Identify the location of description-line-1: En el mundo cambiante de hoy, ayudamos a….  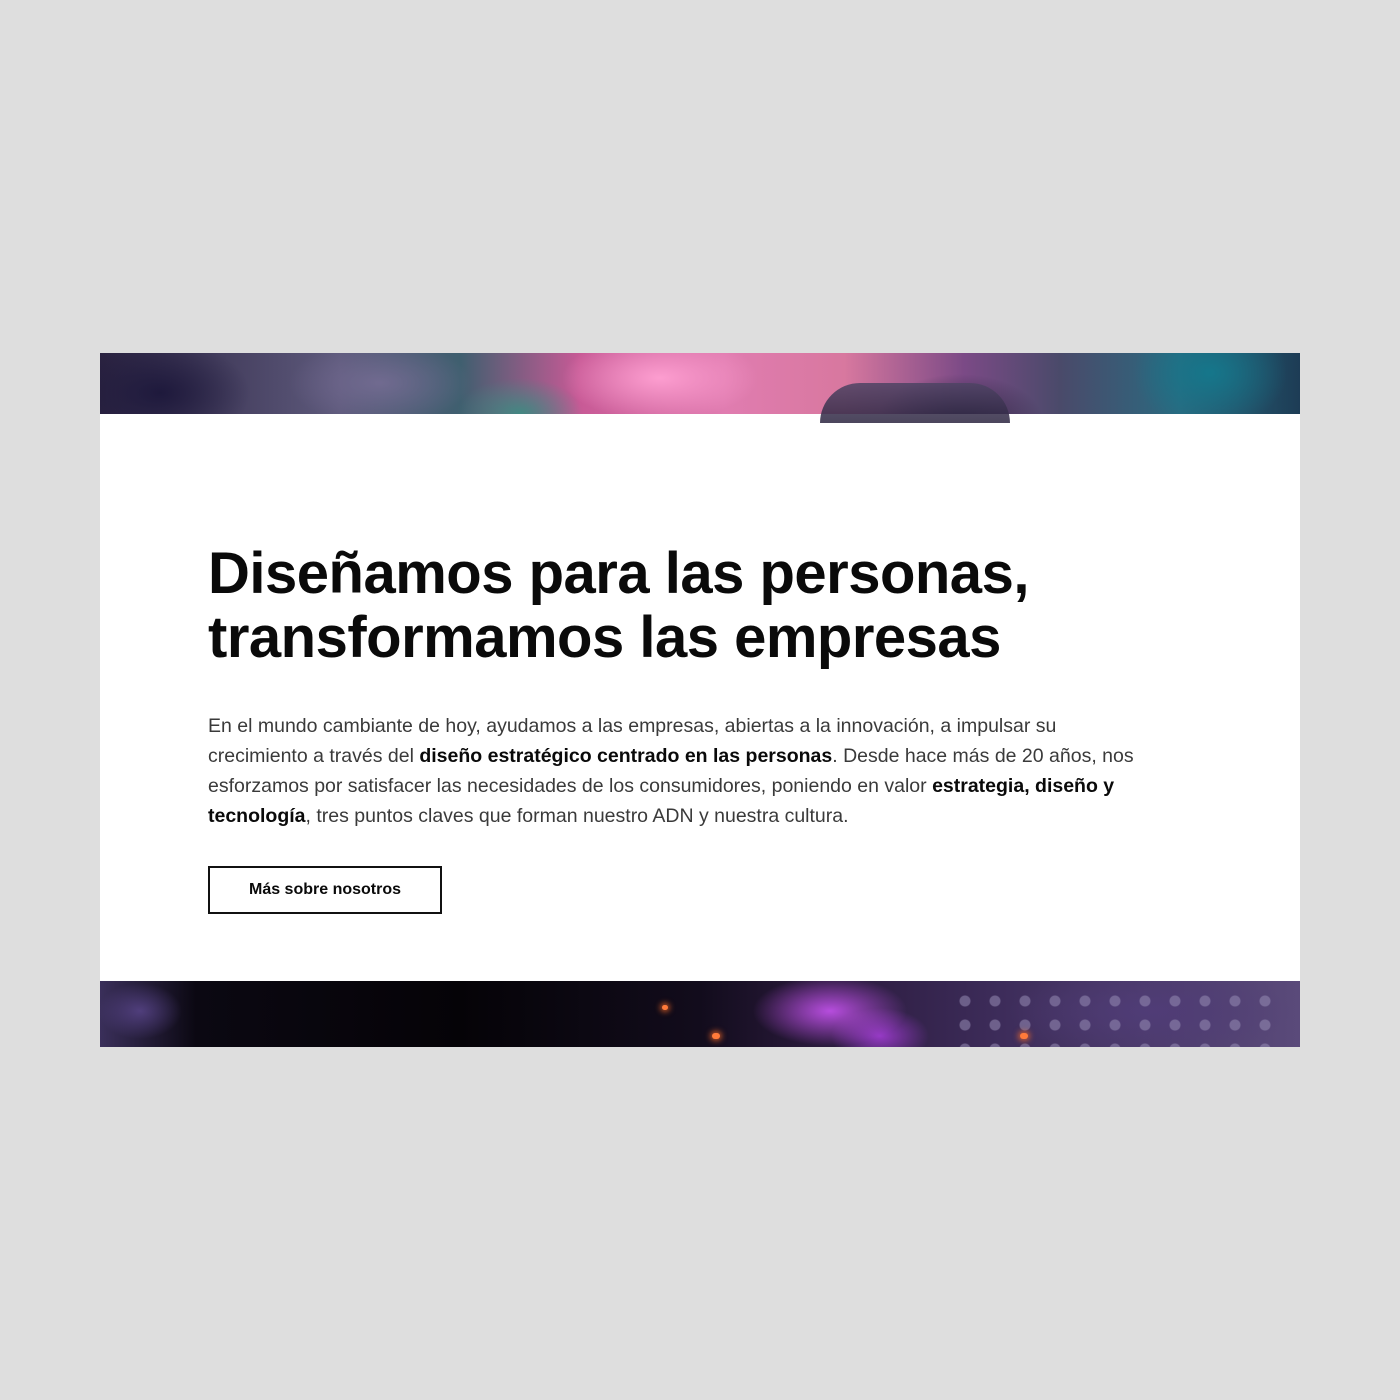
(632, 726).